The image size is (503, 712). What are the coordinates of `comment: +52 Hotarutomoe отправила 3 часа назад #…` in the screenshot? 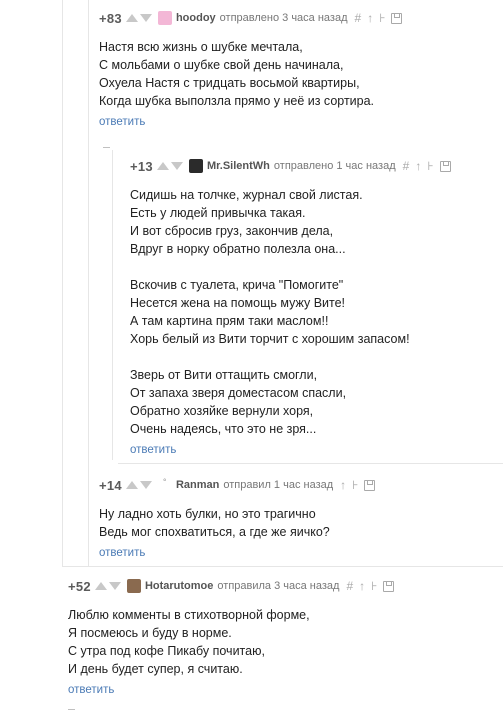 It's located at (234, 637).